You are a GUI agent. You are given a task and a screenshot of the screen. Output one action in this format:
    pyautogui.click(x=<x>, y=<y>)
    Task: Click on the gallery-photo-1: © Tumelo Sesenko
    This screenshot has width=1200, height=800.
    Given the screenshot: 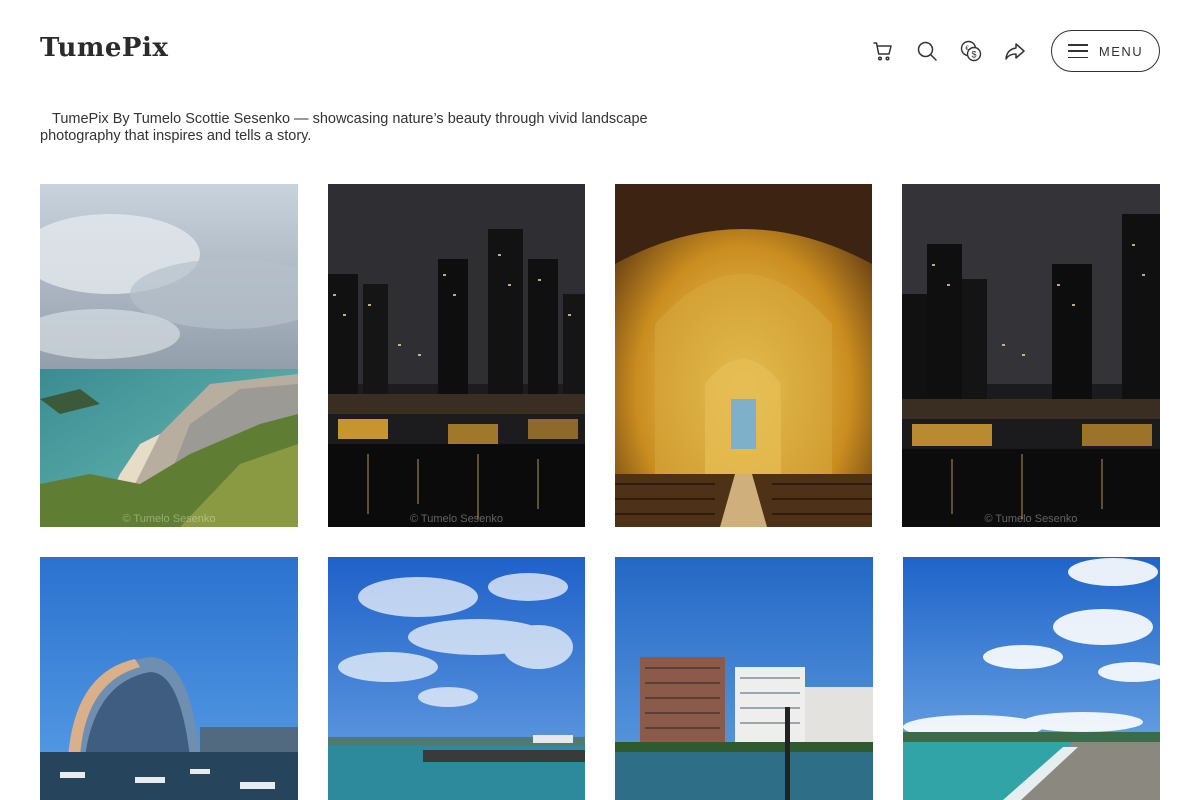 What is the action you would take?
    pyautogui.click(x=169, y=355)
    